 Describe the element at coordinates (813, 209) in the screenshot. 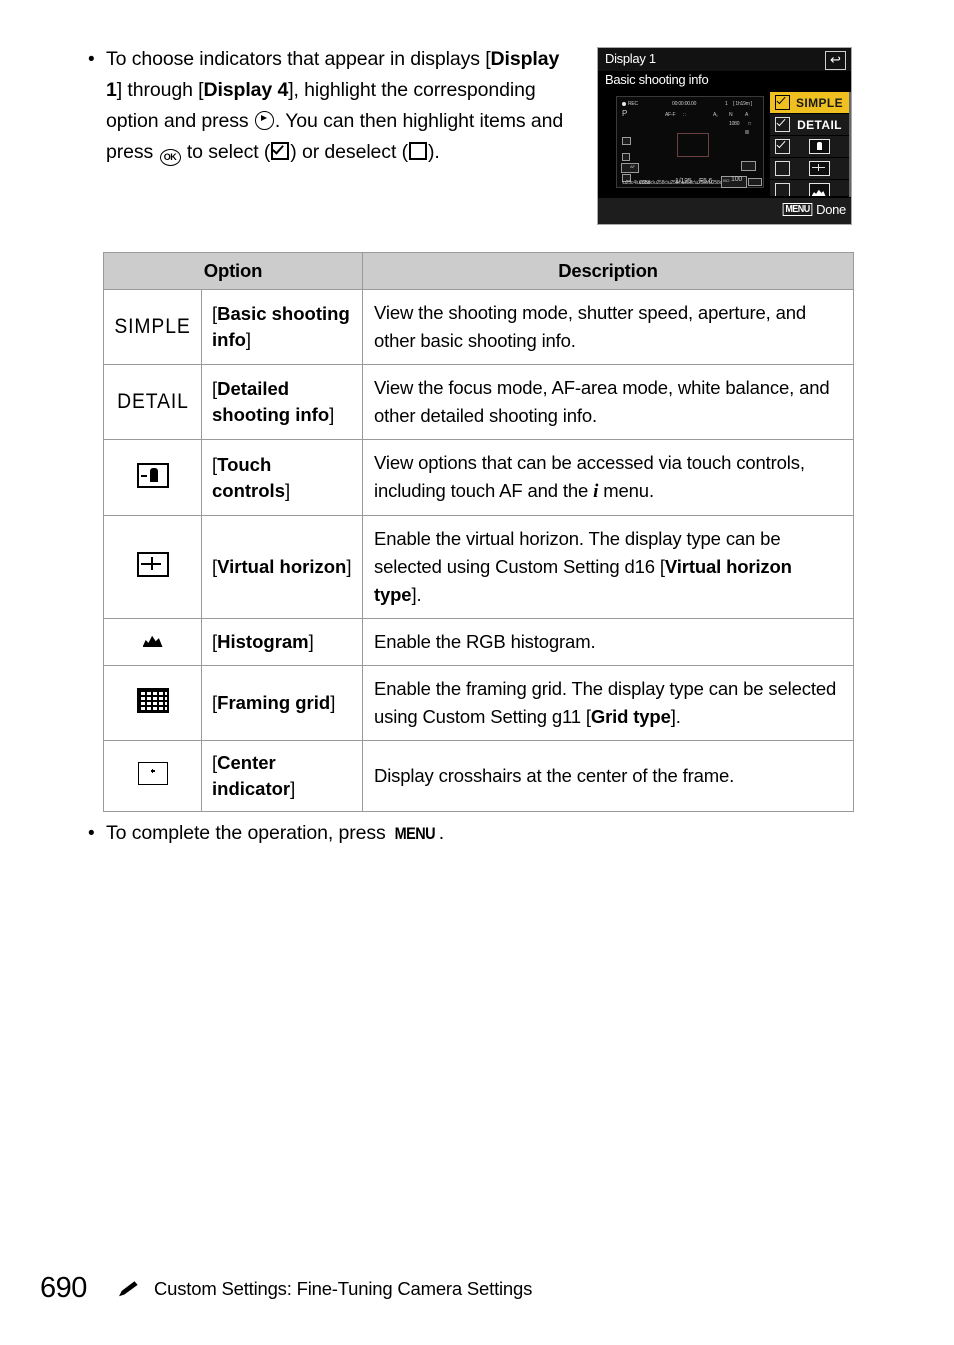

I see `done-button: MENU Done` at that location.